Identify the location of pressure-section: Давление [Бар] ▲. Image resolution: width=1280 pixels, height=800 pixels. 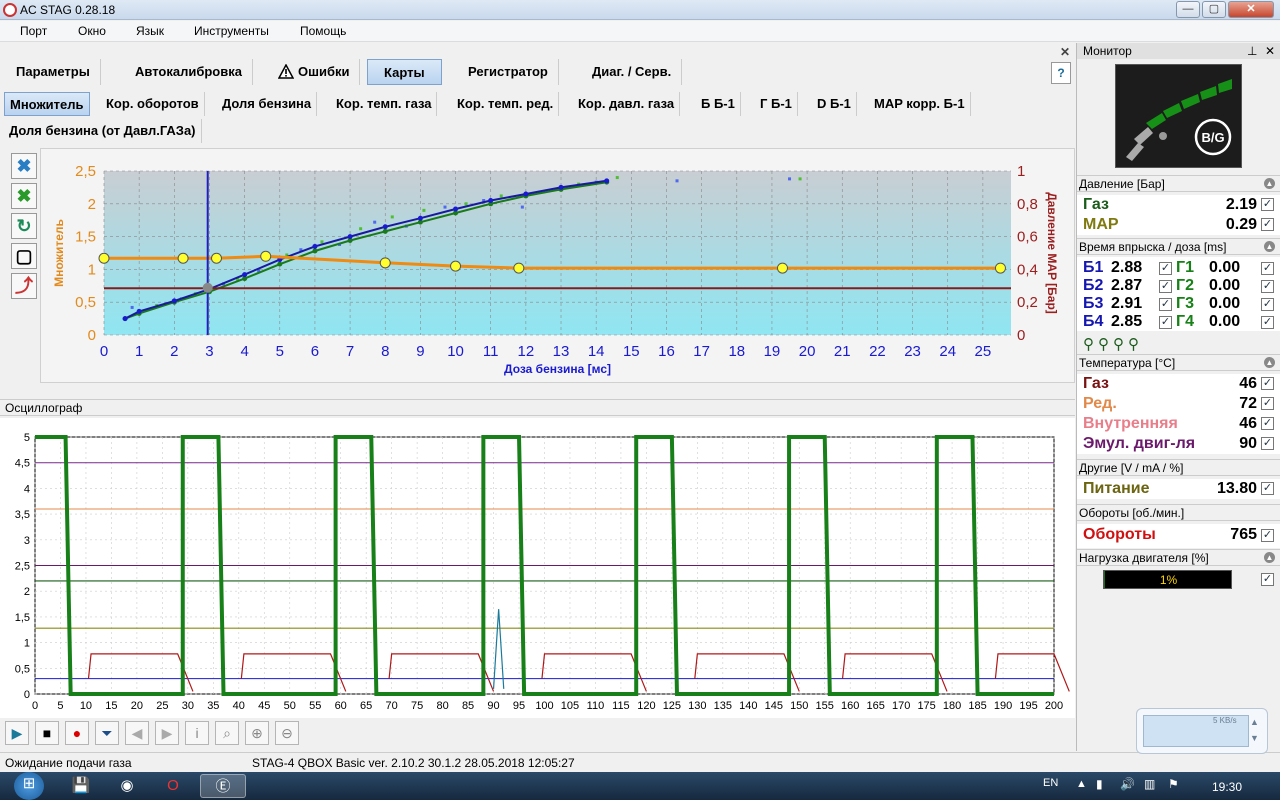
(1178, 183).